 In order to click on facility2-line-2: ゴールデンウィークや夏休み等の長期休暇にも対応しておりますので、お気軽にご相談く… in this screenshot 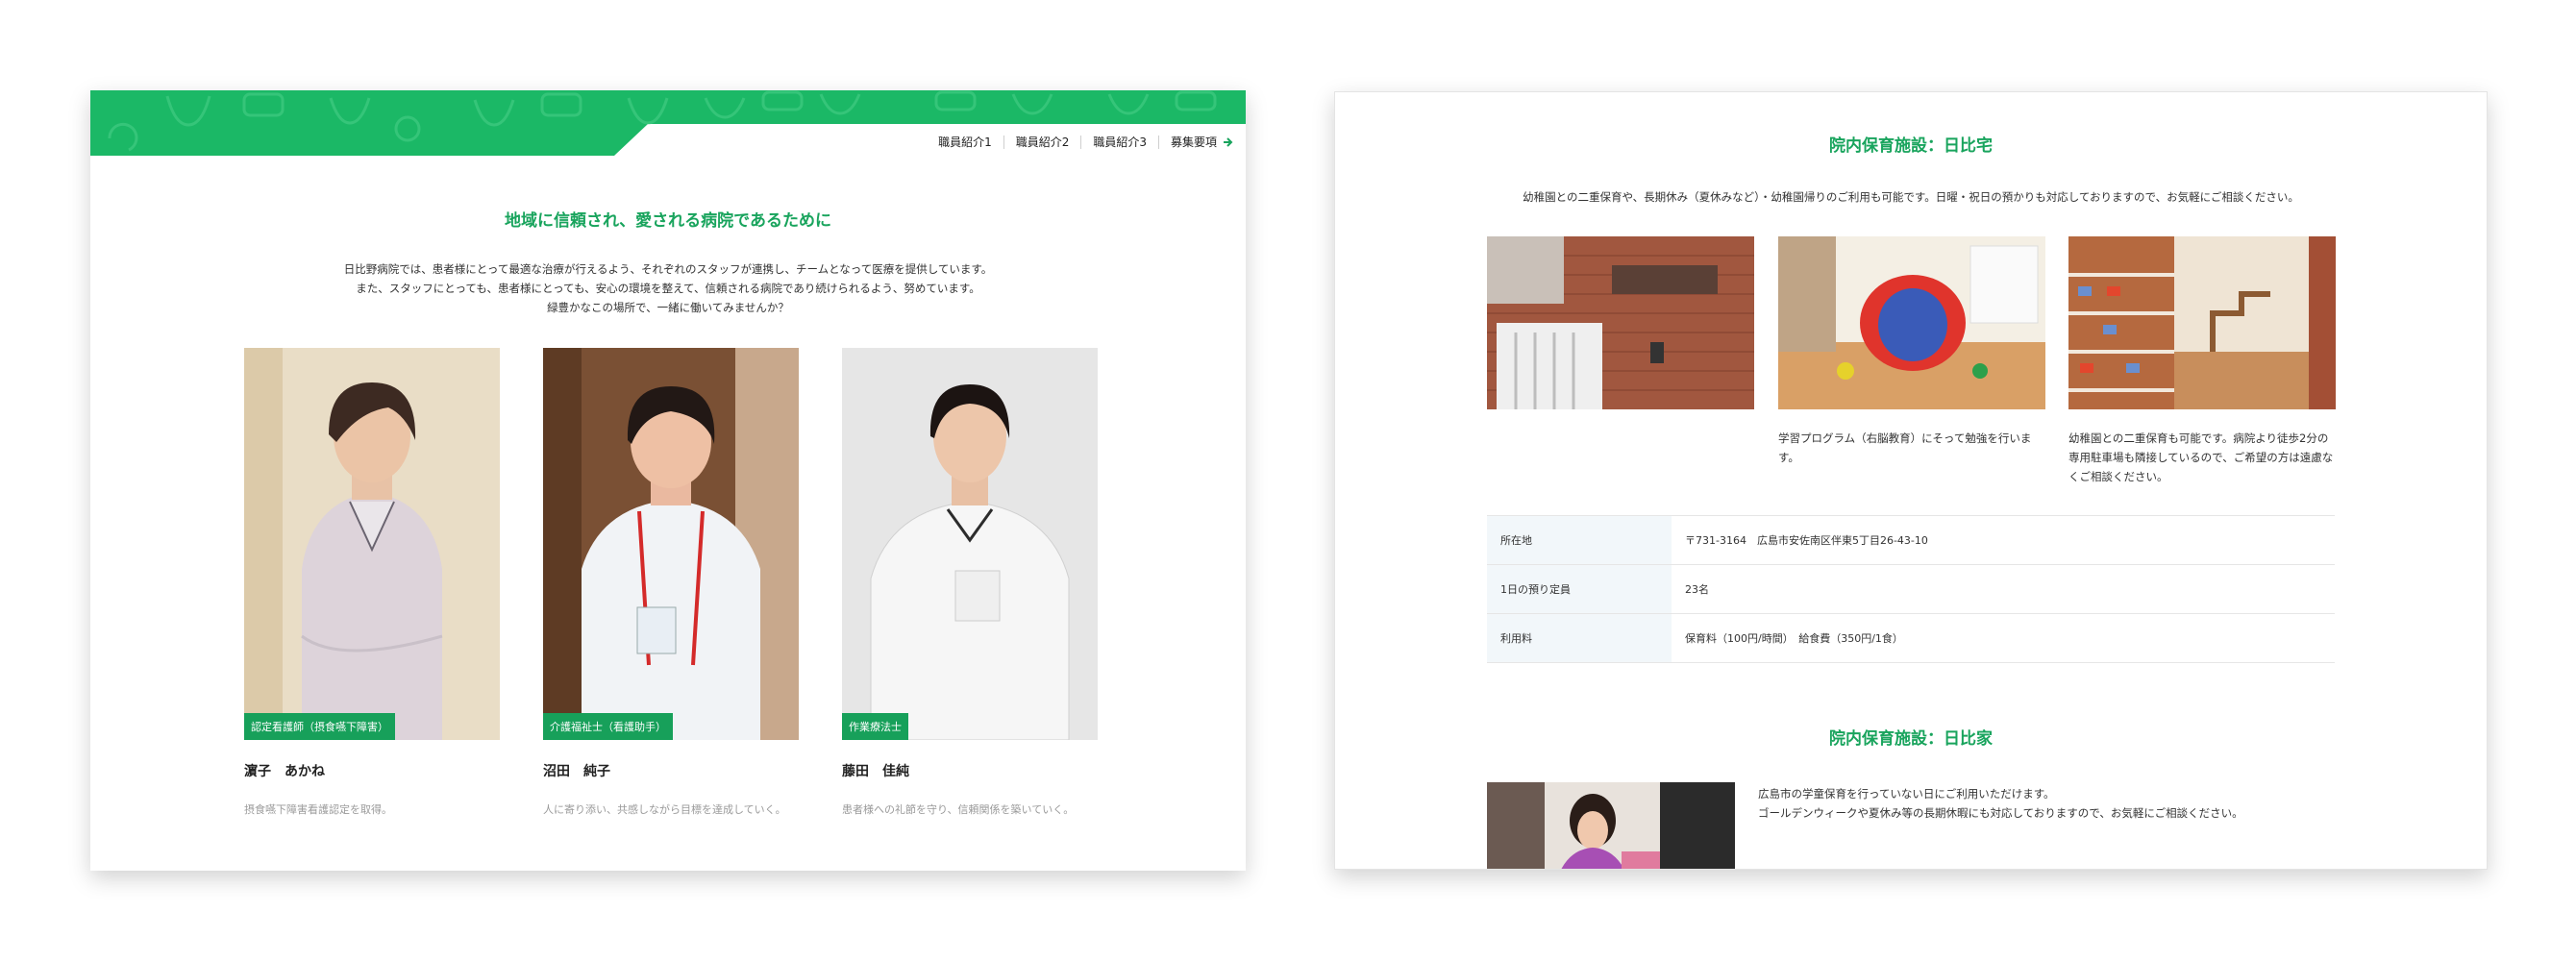, I will do `click(2000, 813)`.